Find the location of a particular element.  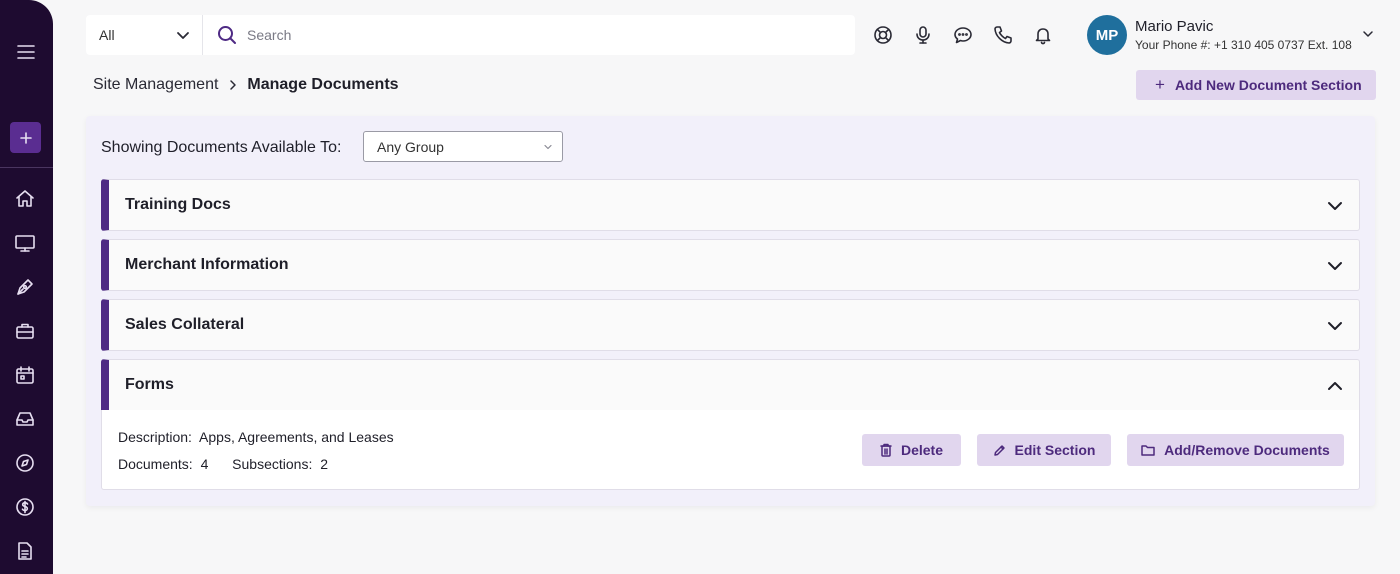

group-select-value: Any Group is located at coordinates (410, 146).